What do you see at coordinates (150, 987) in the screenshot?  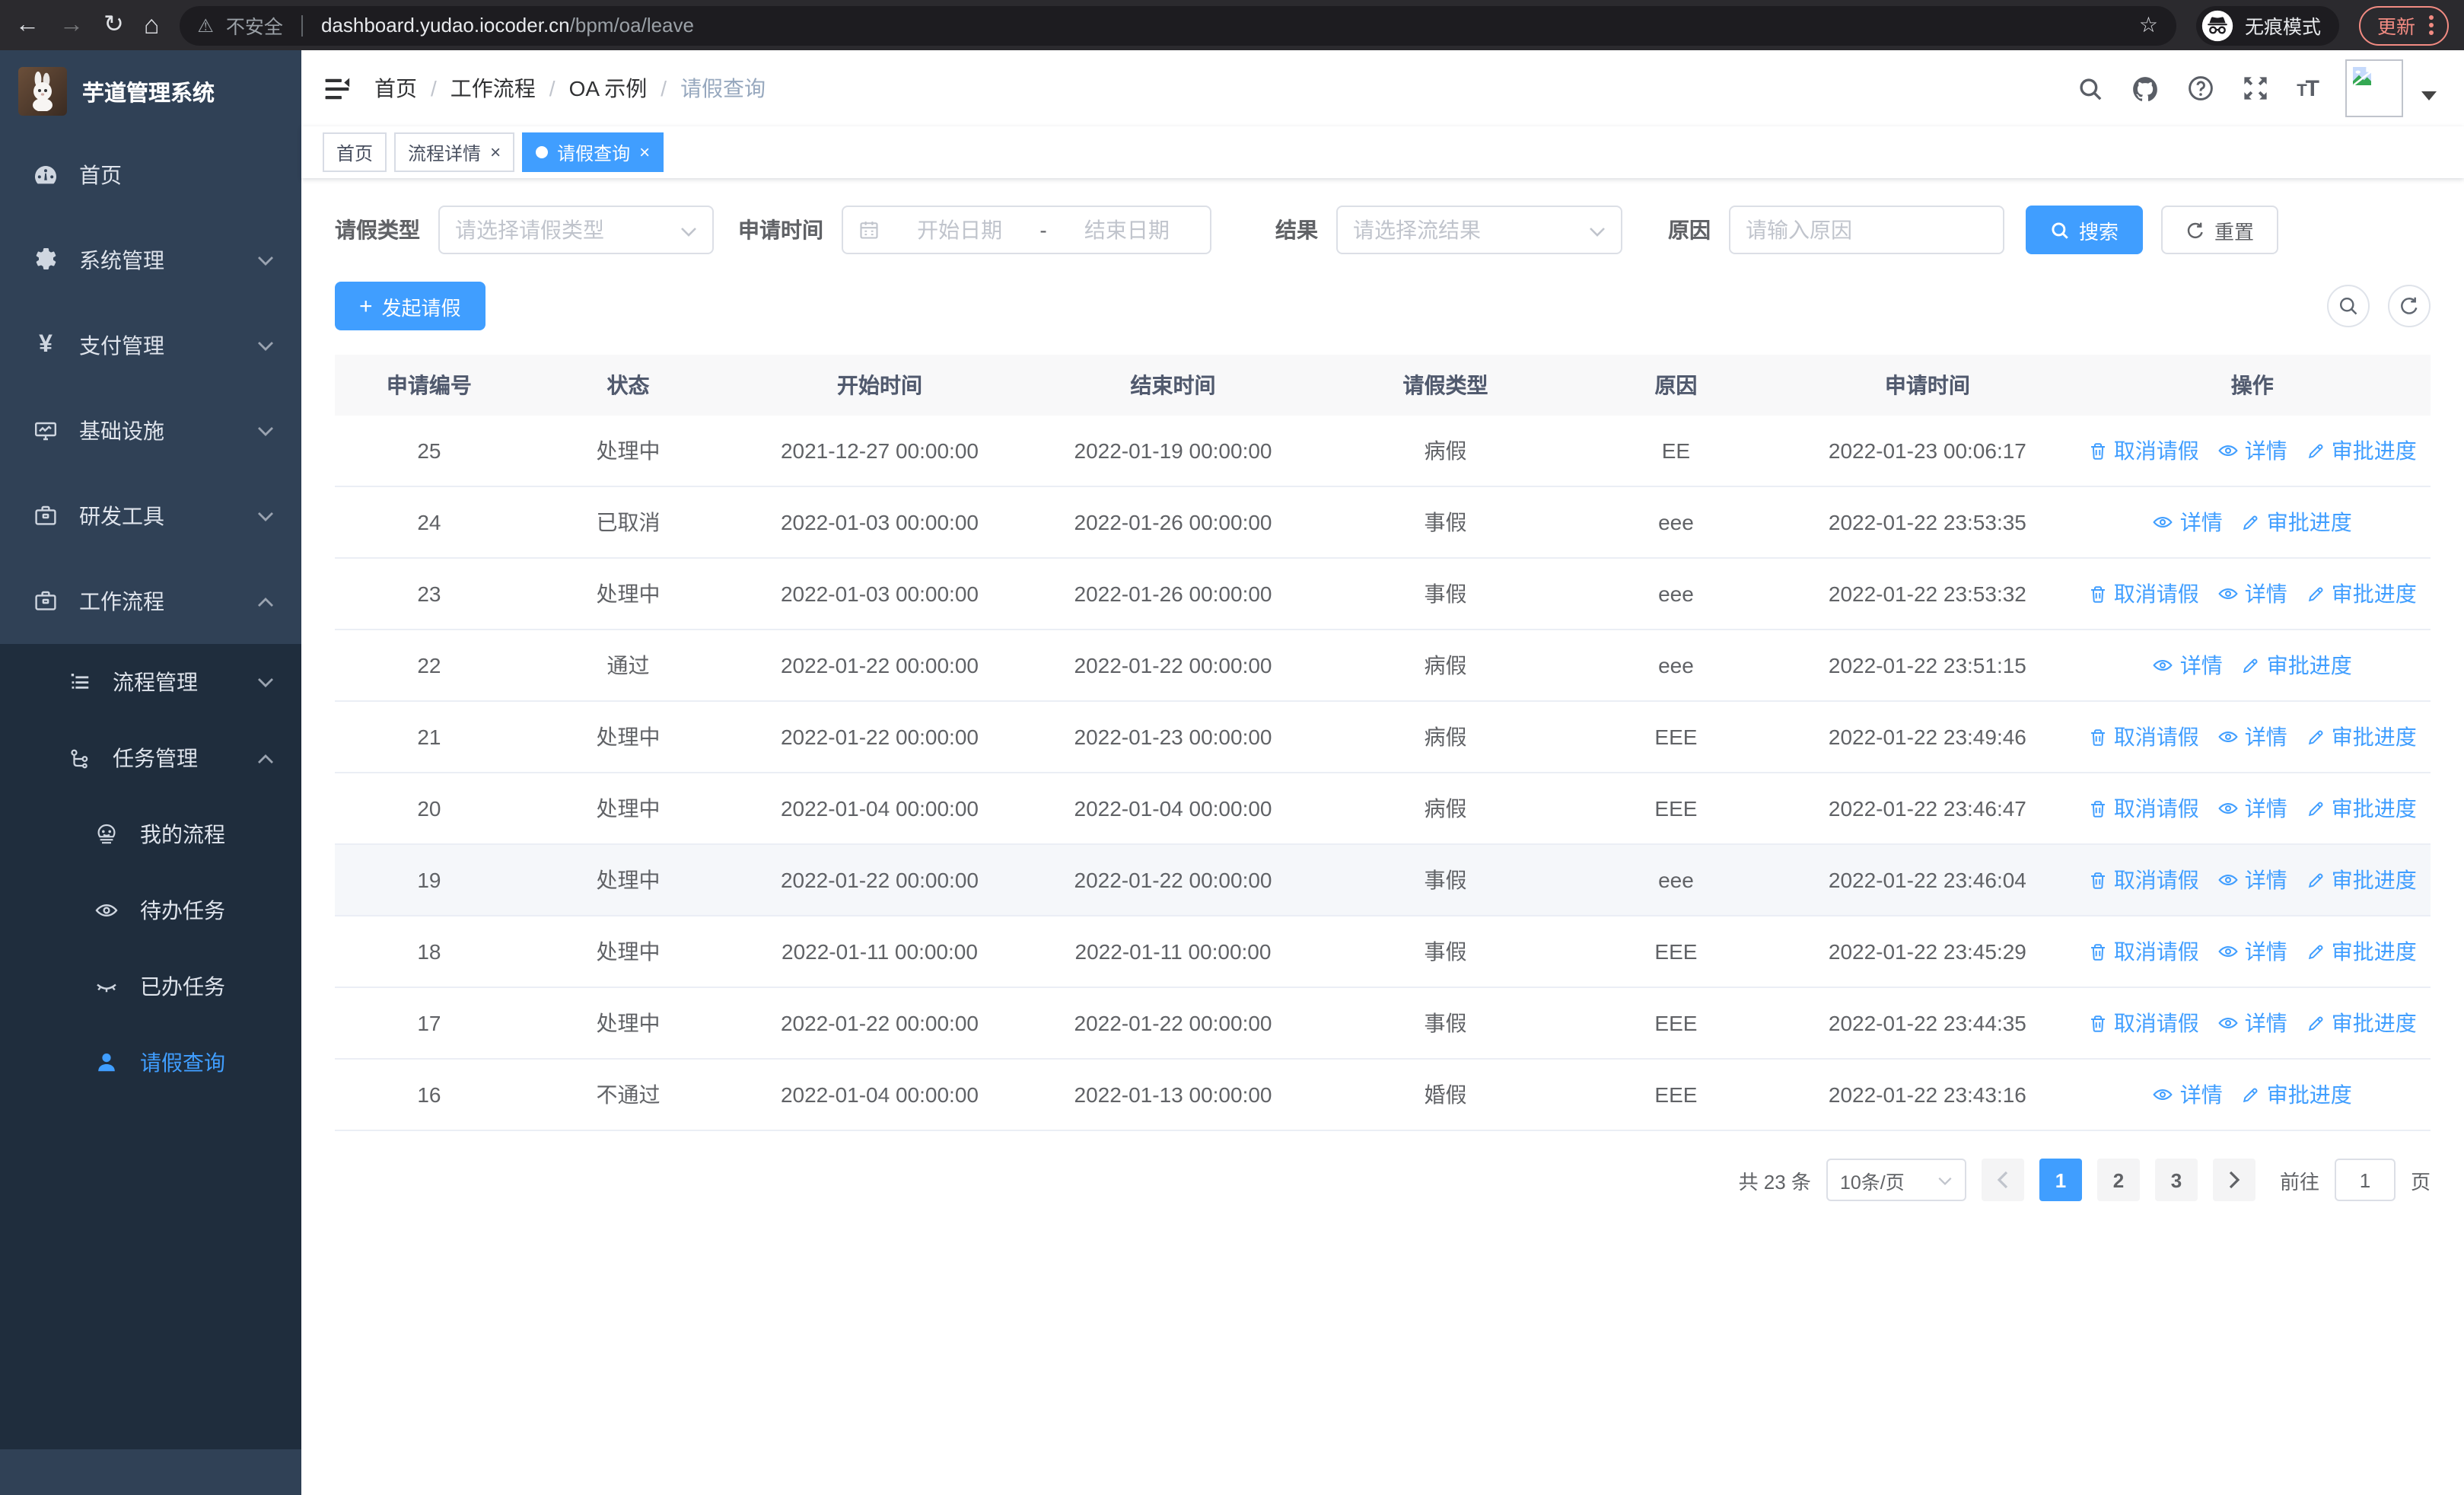 I see `sidebar-item-done-tasks: 已办任务` at bounding box center [150, 987].